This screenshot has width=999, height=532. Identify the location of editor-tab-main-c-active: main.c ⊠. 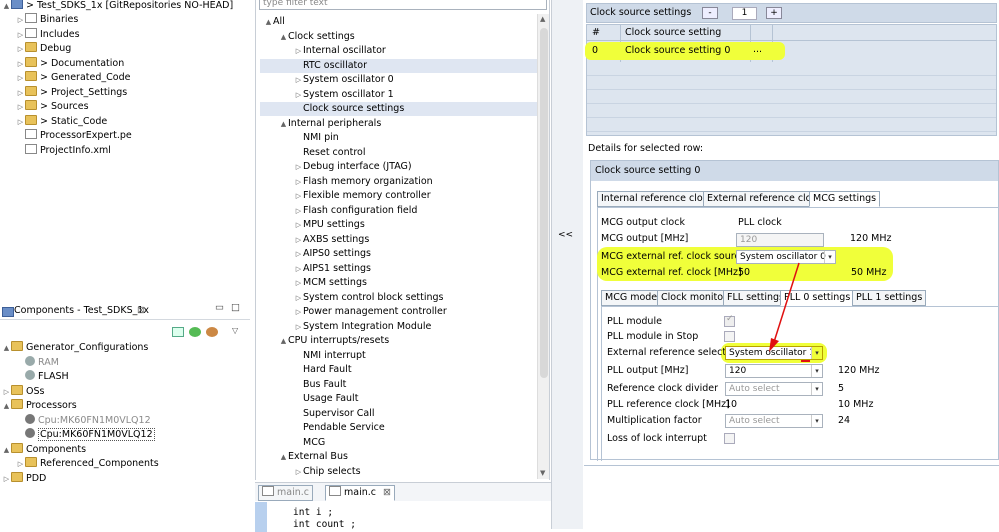
(360, 493).